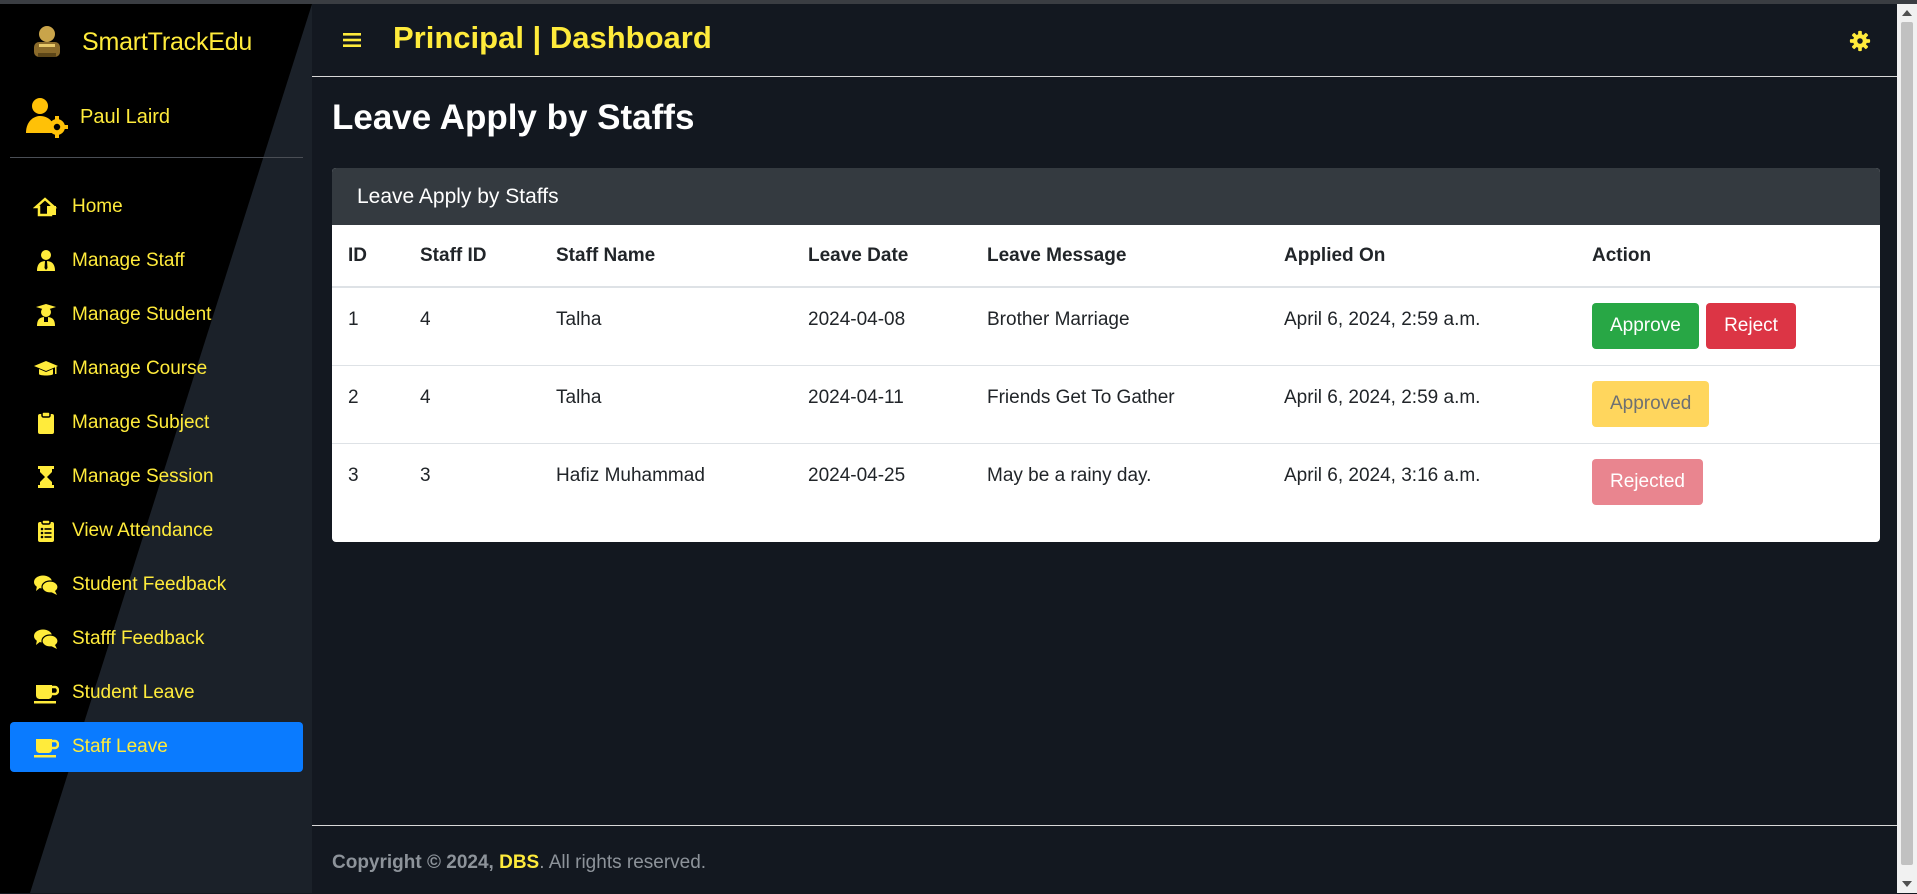 Image resolution: width=1917 pixels, height=894 pixels. What do you see at coordinates (1728, 256) in the screenshot?
I see `column-header: Action` at bounding box center [1728, 256].